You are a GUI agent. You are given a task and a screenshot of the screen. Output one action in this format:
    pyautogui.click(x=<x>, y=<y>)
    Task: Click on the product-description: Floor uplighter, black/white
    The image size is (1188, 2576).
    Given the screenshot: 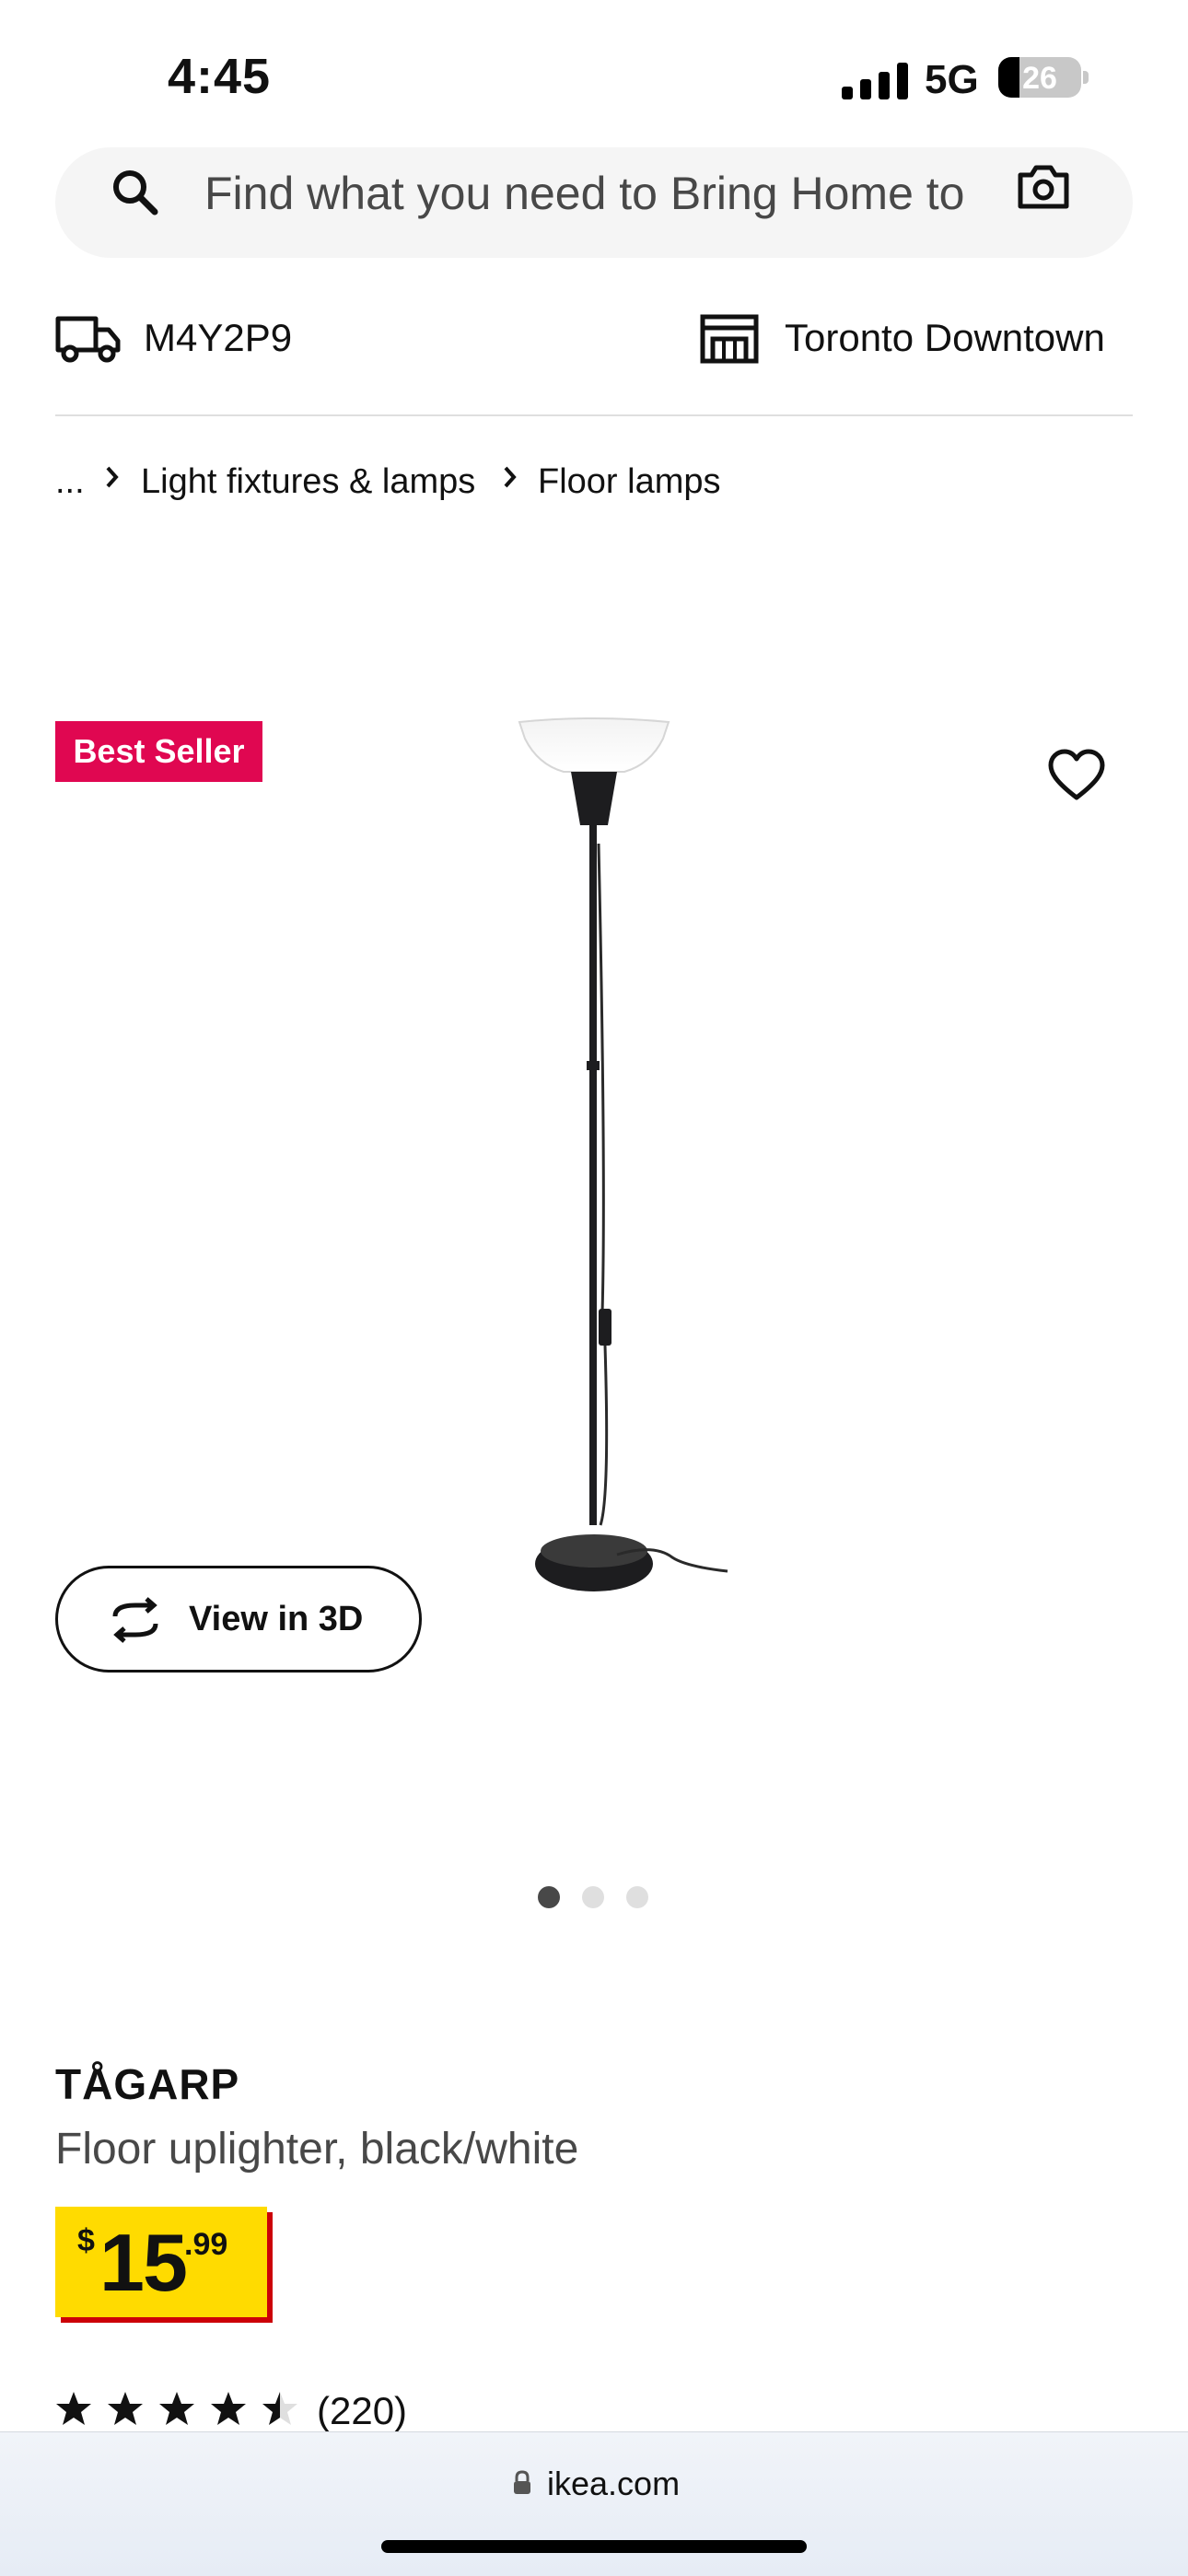 What is the action you would take?
    pyautogui.click(x=317, y=2149)
    